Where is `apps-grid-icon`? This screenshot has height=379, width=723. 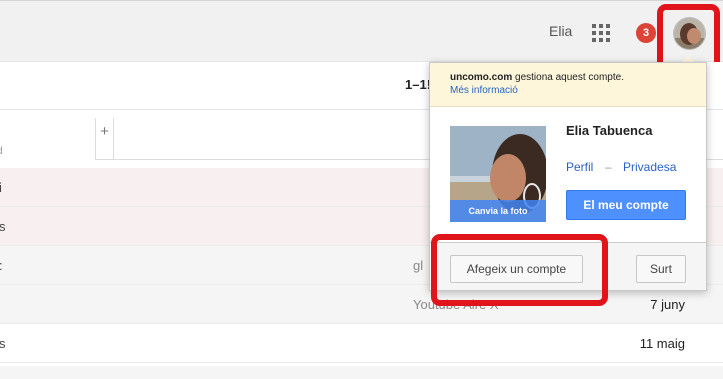
apps-grid-icon is located at coordinates (601, 33).